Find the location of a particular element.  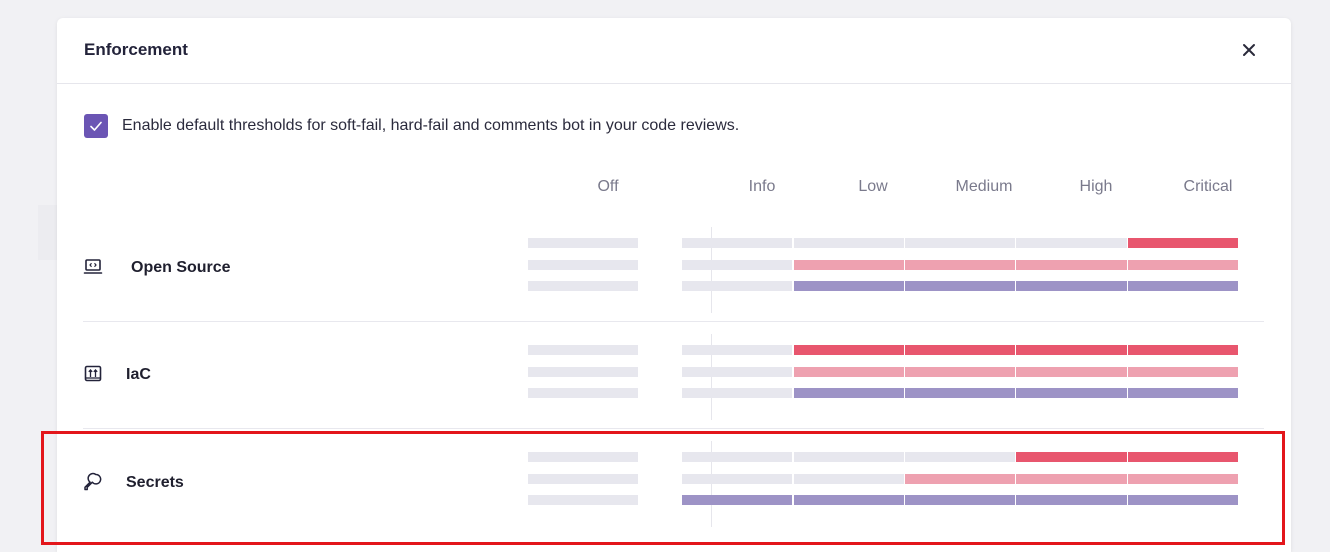

modal-title: Enforcement is located at coordinates (136, 49).